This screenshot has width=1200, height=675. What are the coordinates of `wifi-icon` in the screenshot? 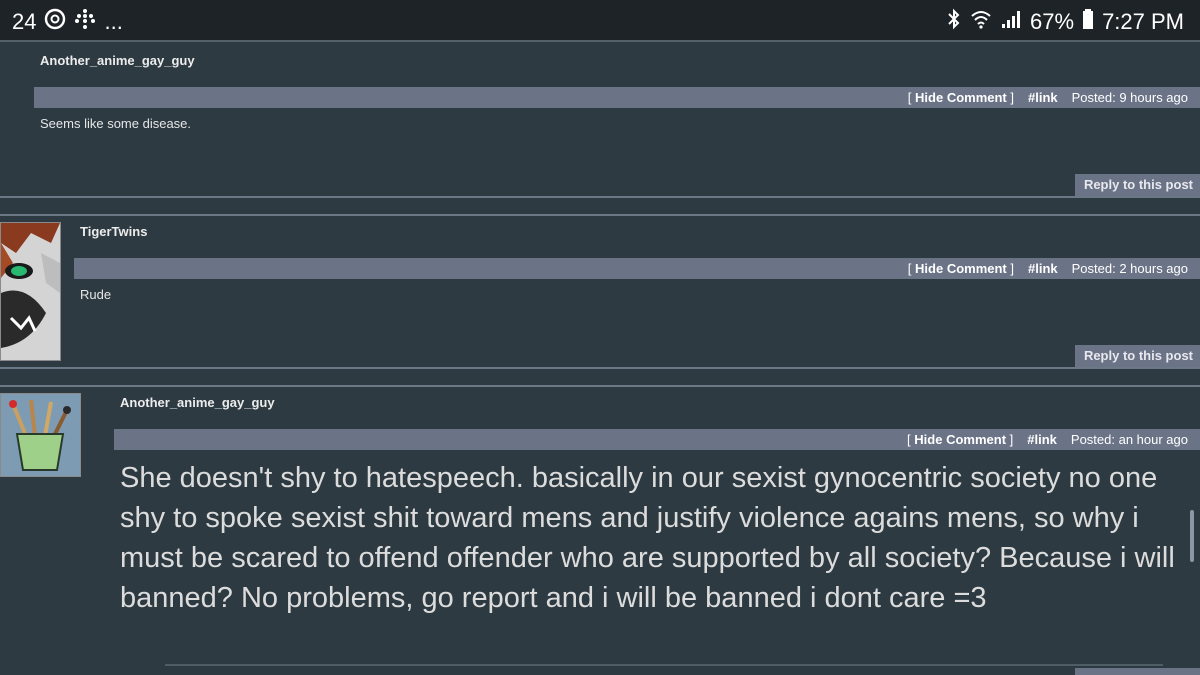 It's located at (981, 22).